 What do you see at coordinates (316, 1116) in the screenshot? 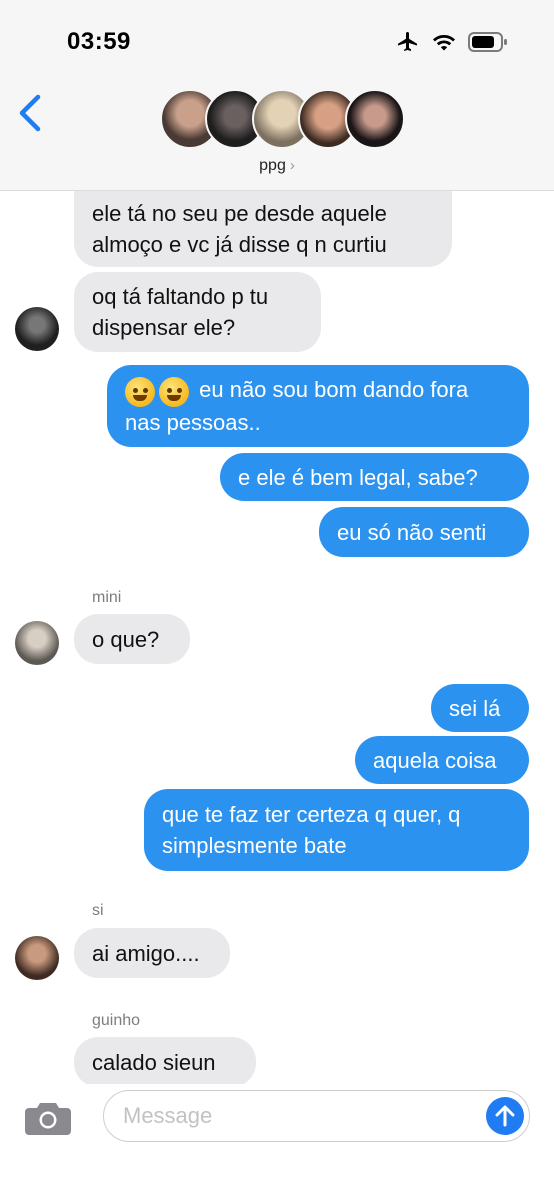
I see `message-input: Message` at bounding box center [316, 1116].